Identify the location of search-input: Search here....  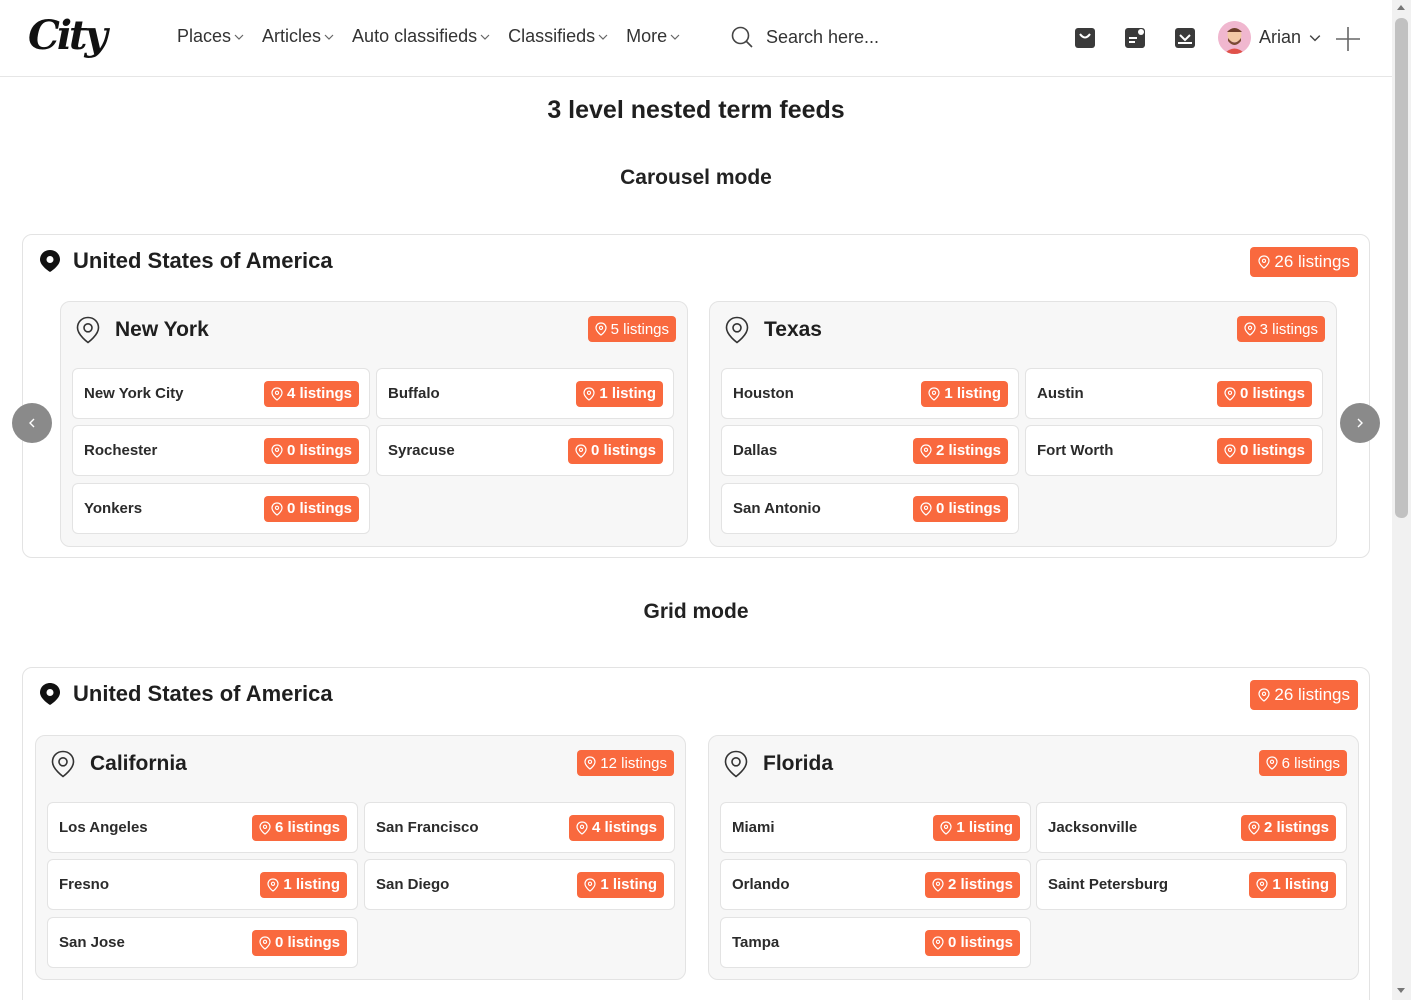
(822, 37).